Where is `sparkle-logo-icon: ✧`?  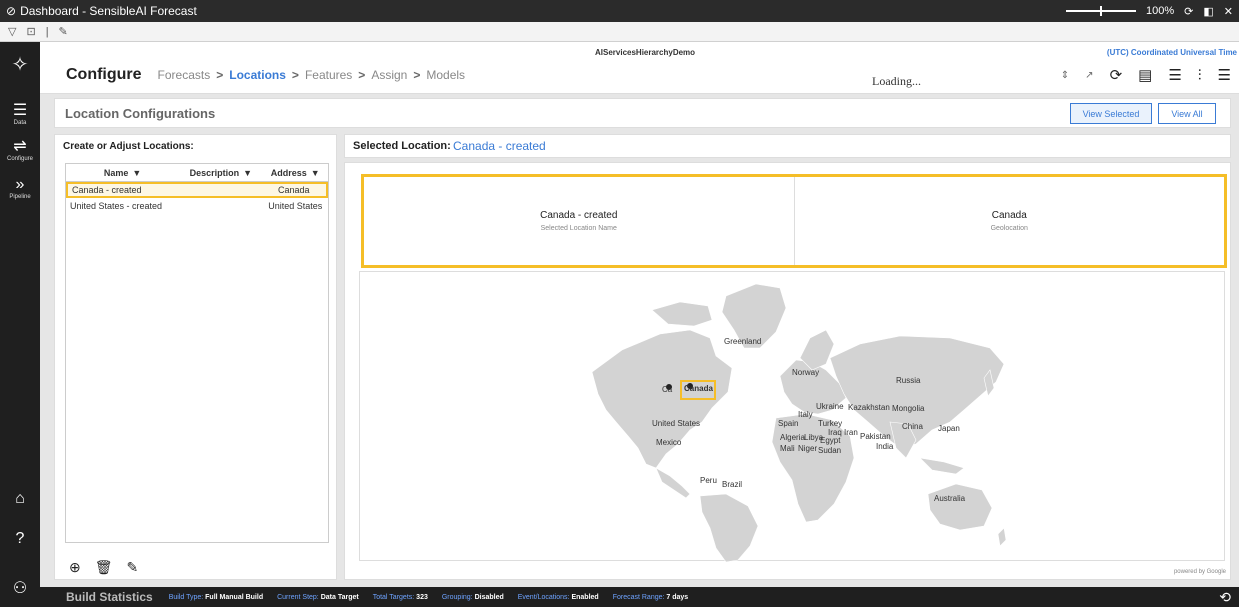 sparkle-logo-icon: ✧ is located at coordinates (20, 65).